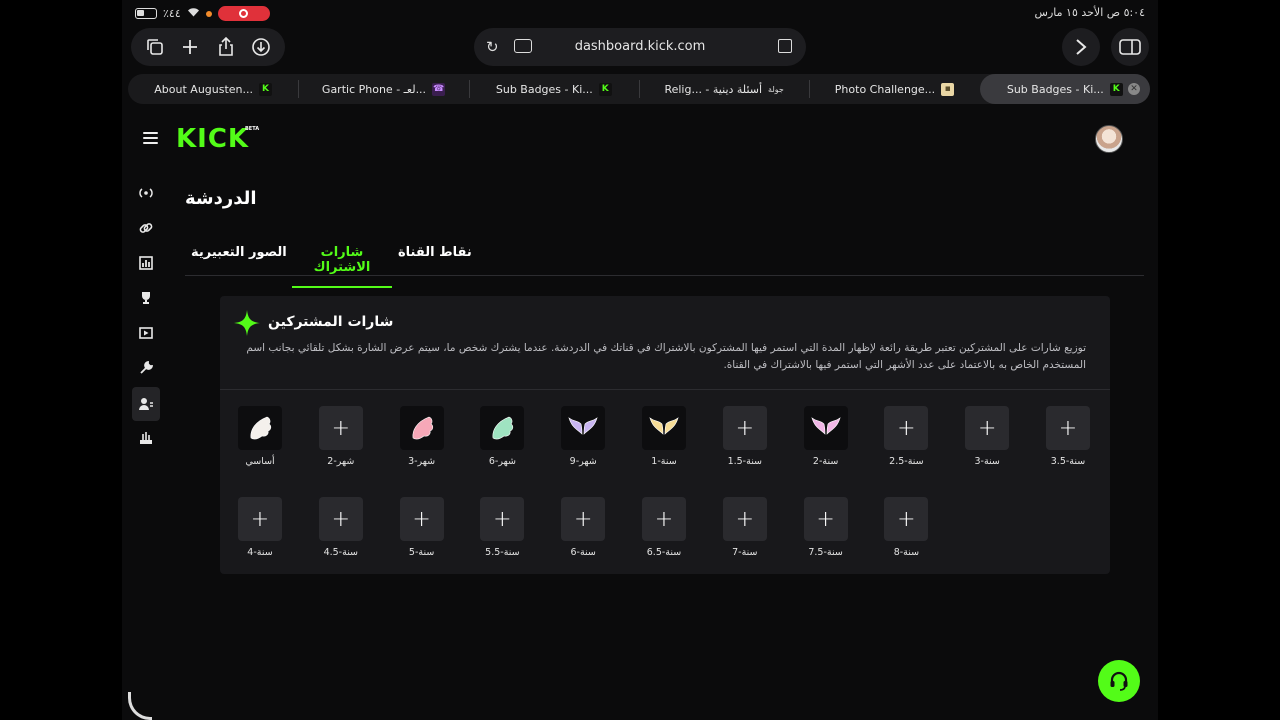  Describe the element at coordinates (146, 228) in the screenshot. I see `link-icon` at that location.